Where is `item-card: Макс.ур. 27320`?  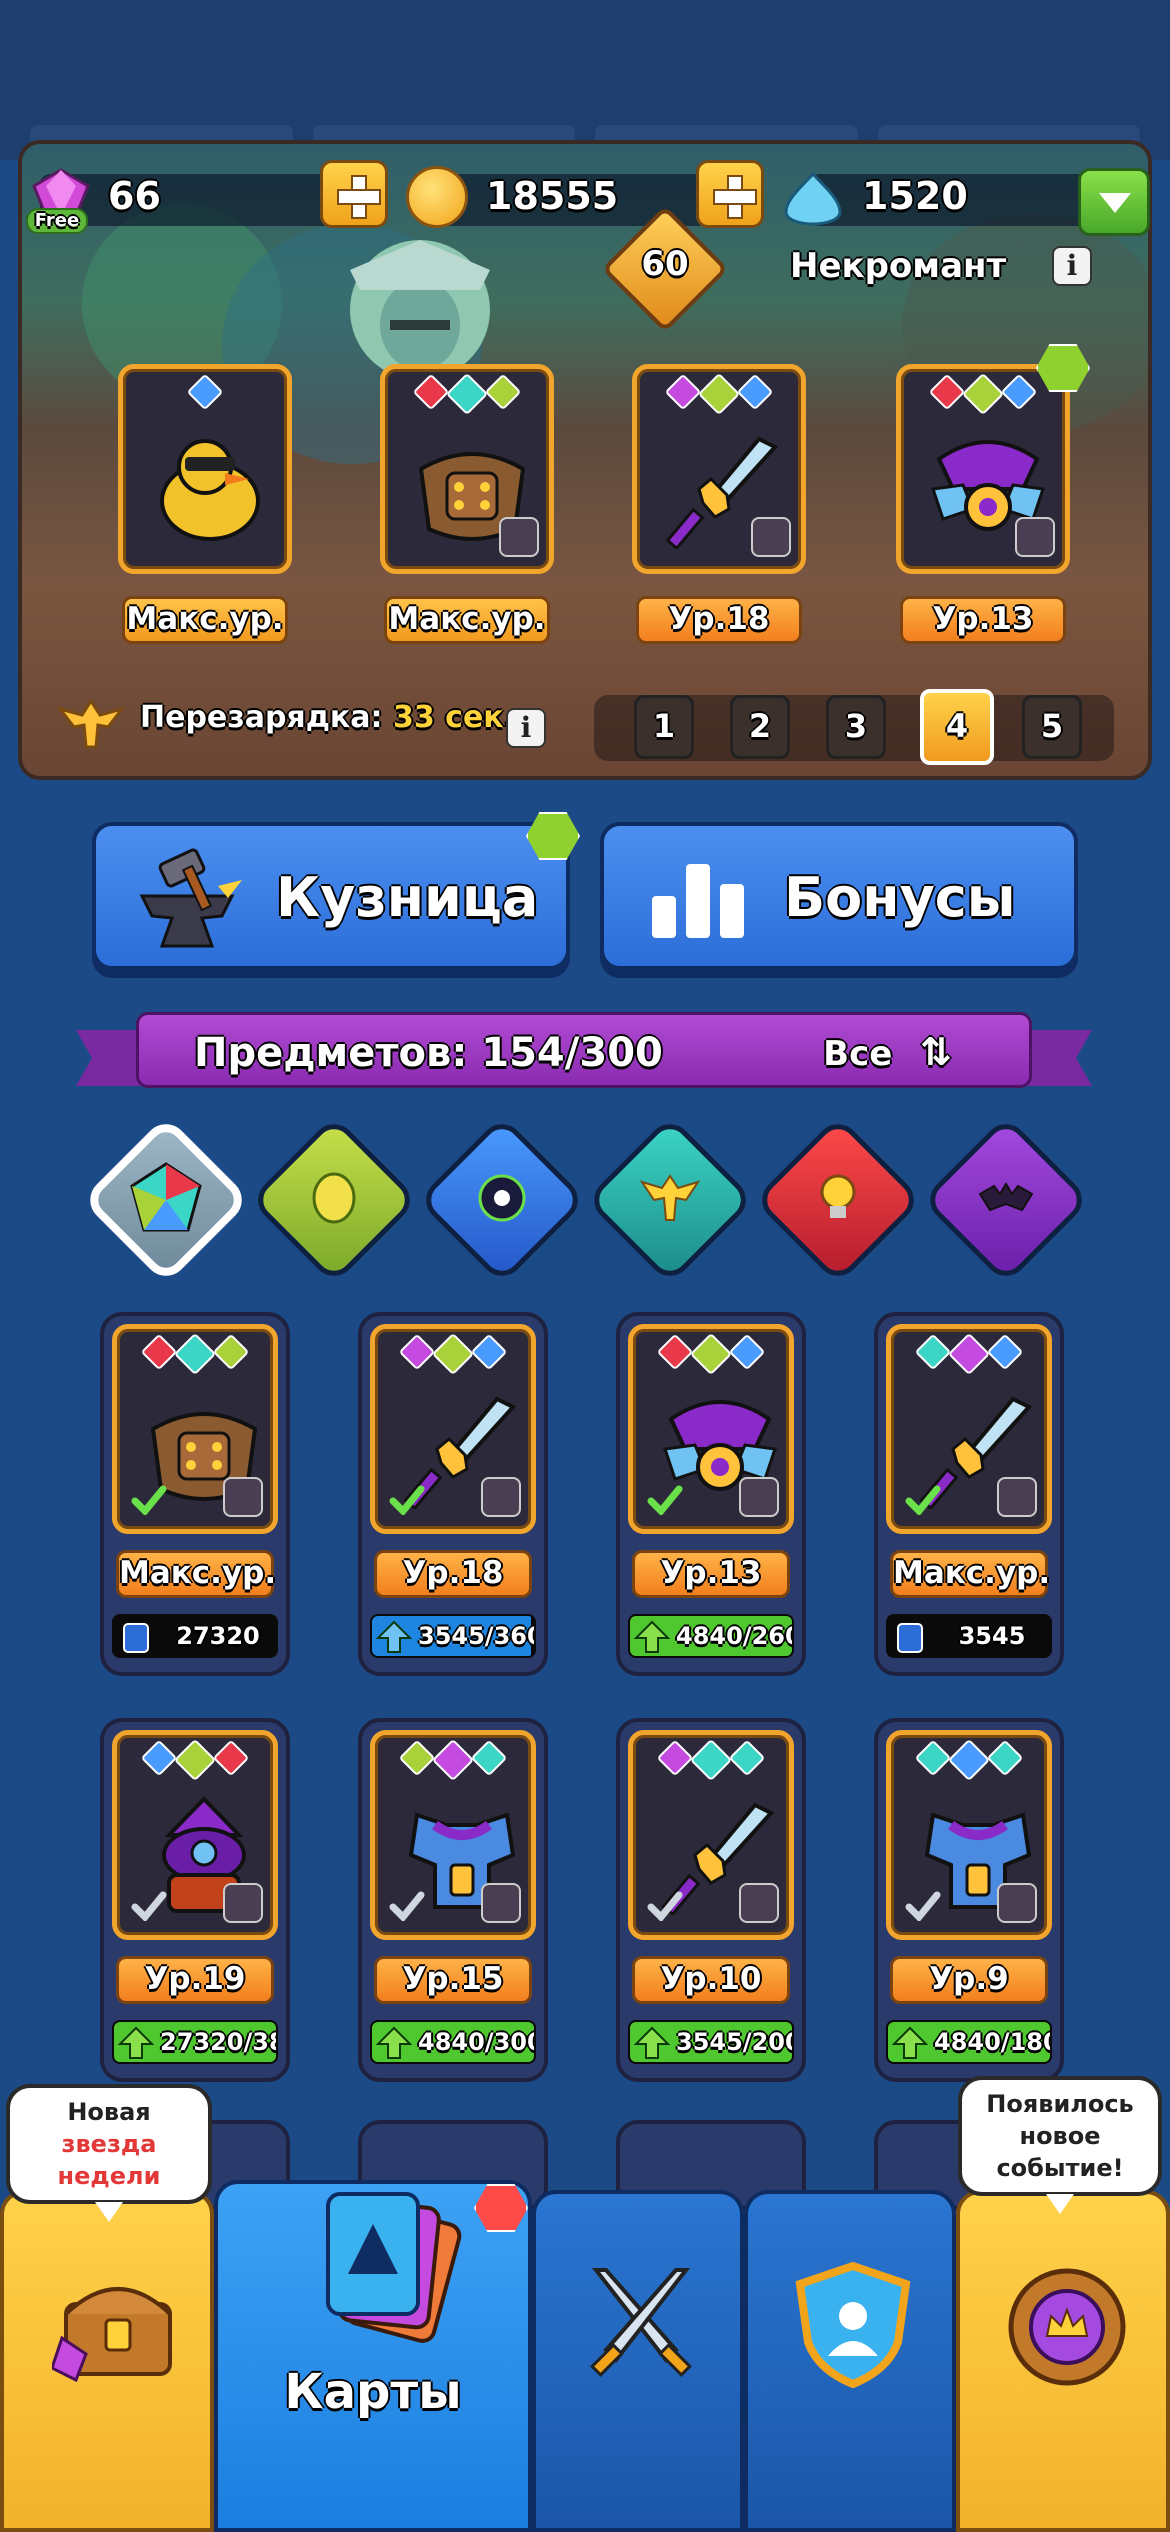 item-card: Макс.ур. 27320 is located at coordinates (195, 1494).